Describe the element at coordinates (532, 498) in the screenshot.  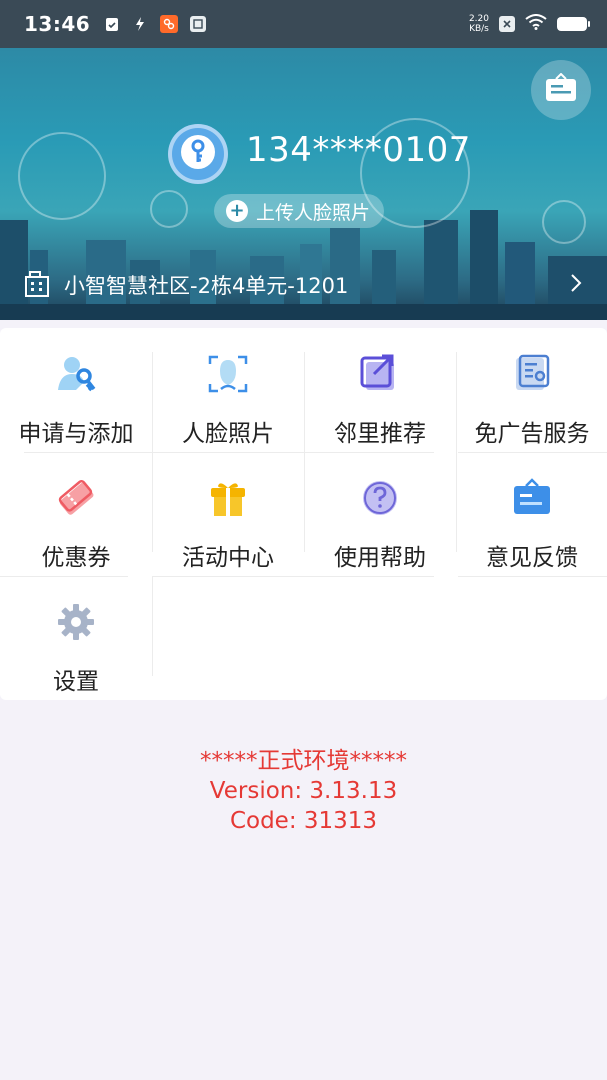
I see `feedback-board-icon` at that location.